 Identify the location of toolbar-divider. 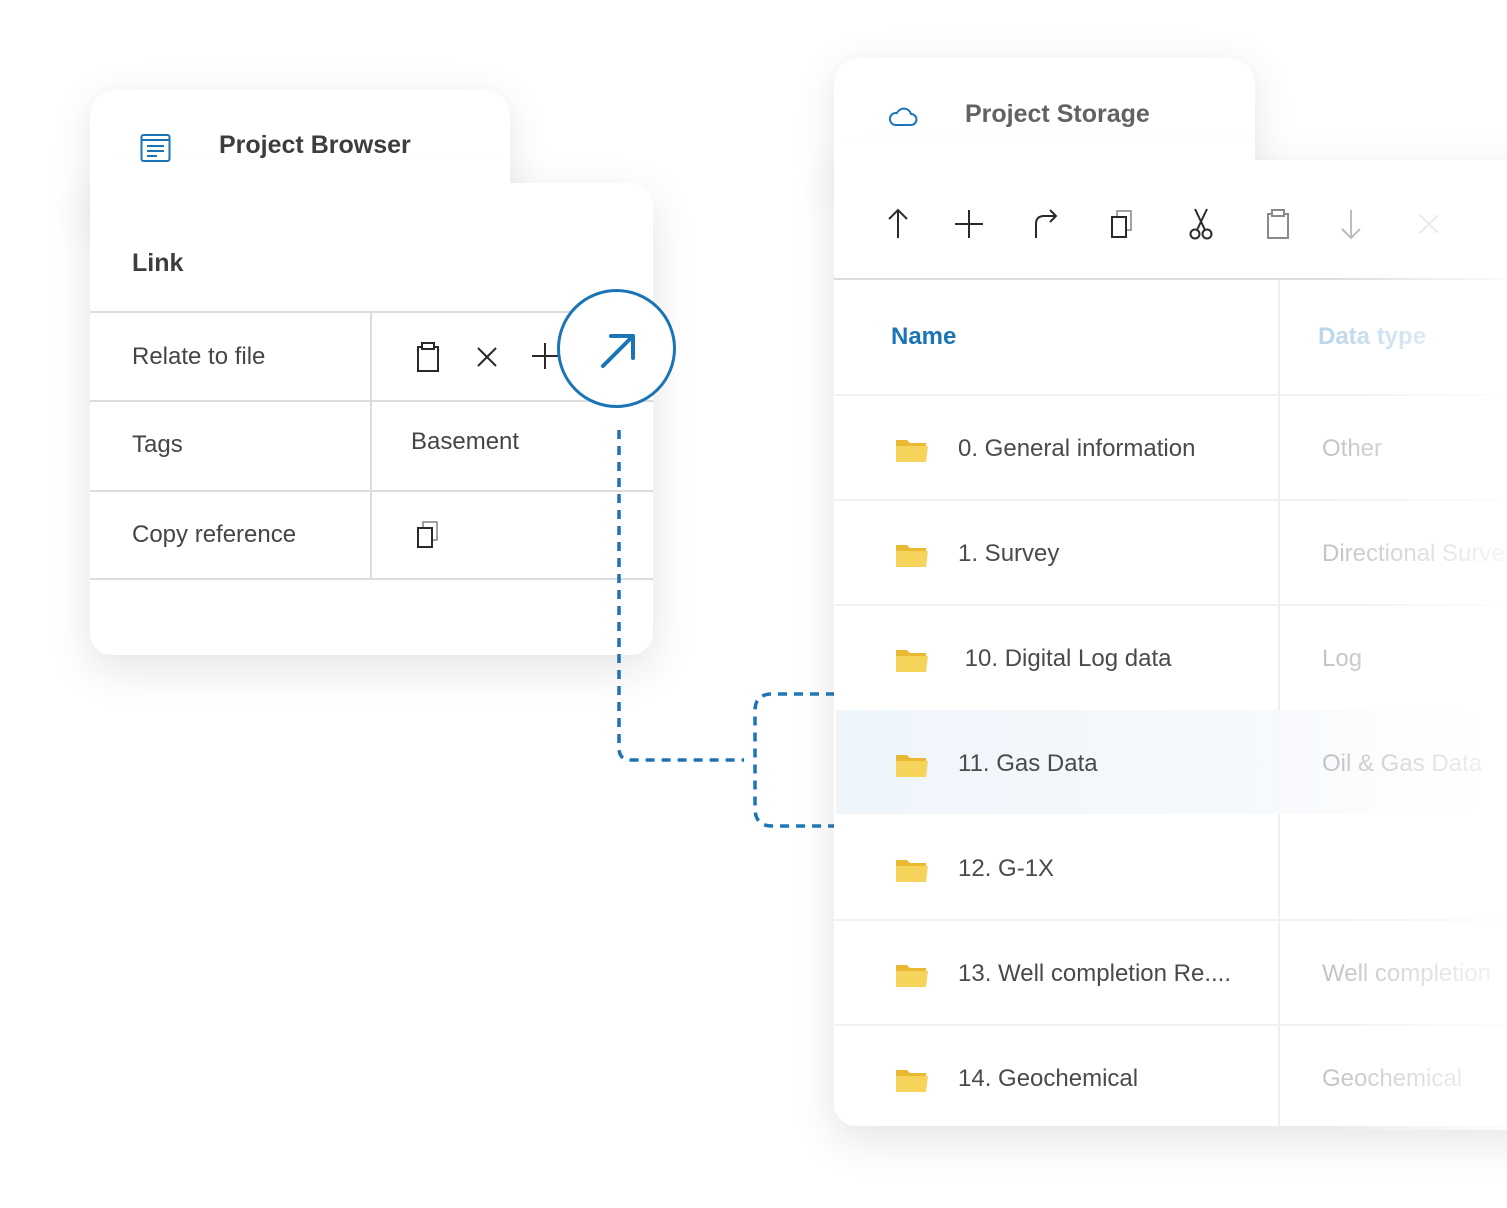
(1170, 279).